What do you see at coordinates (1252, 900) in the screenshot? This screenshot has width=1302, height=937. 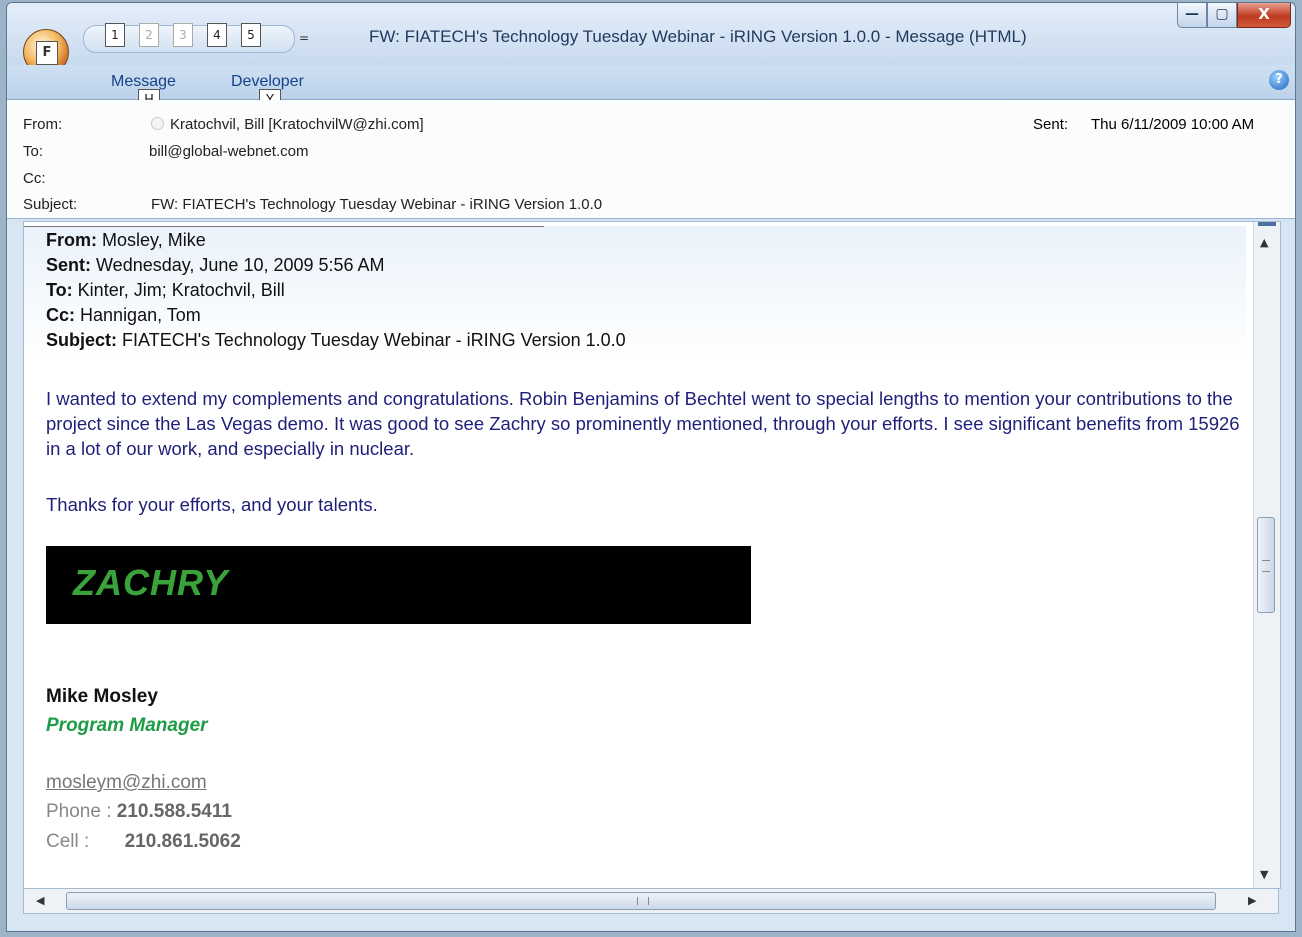 I see `scroll-right-icon: ▶` at bounding box center [1252, 900].